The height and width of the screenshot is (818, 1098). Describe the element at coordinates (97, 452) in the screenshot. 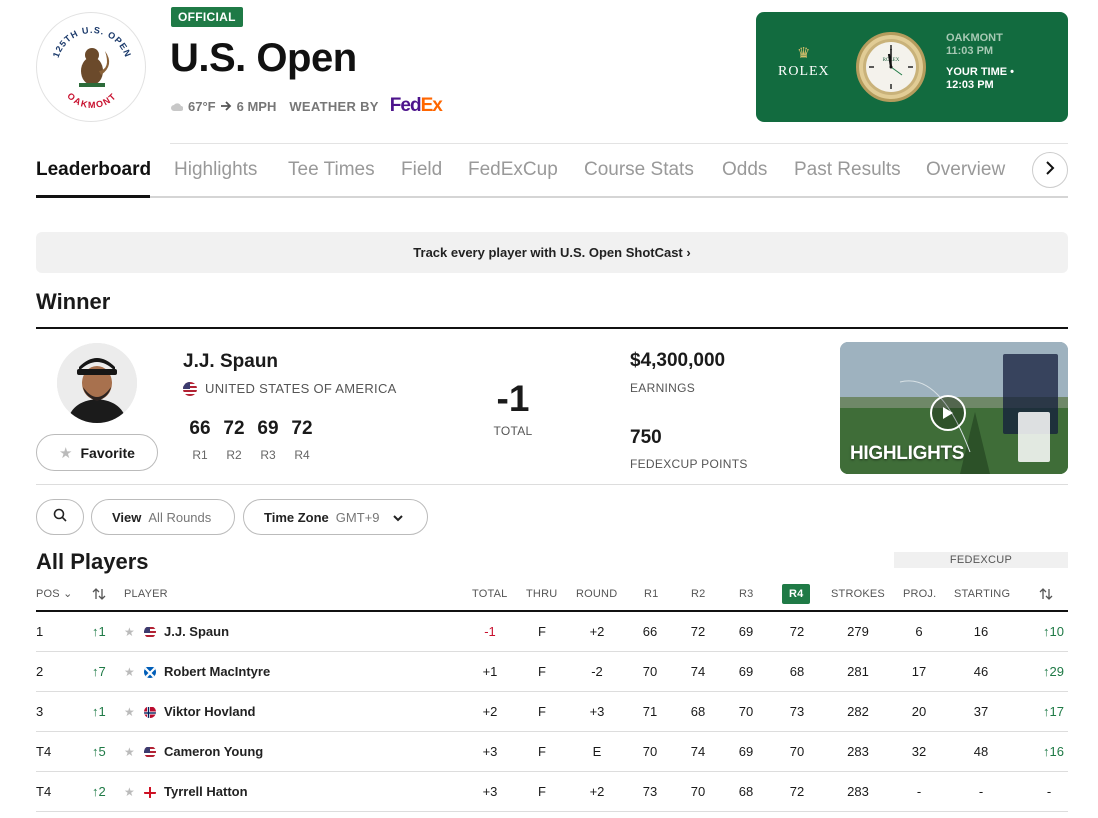

I see `favorite-button: ★ Favorite` at that location.